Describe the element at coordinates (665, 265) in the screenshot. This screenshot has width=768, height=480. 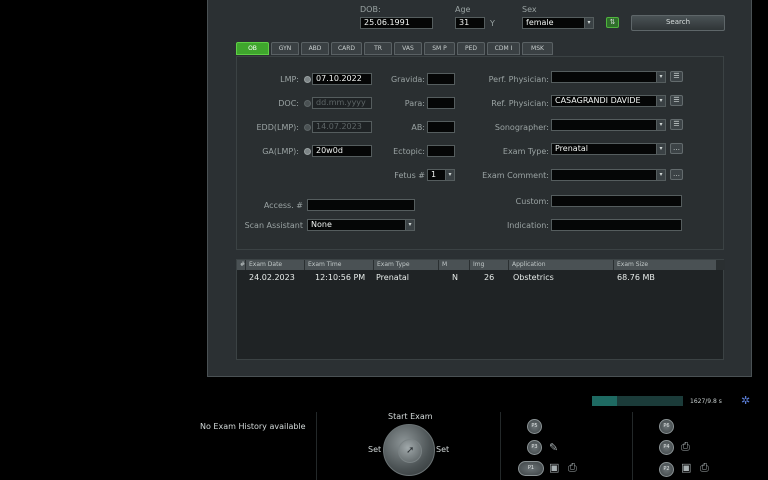
I see `col-header-exam-size: Exam Size` at that location.